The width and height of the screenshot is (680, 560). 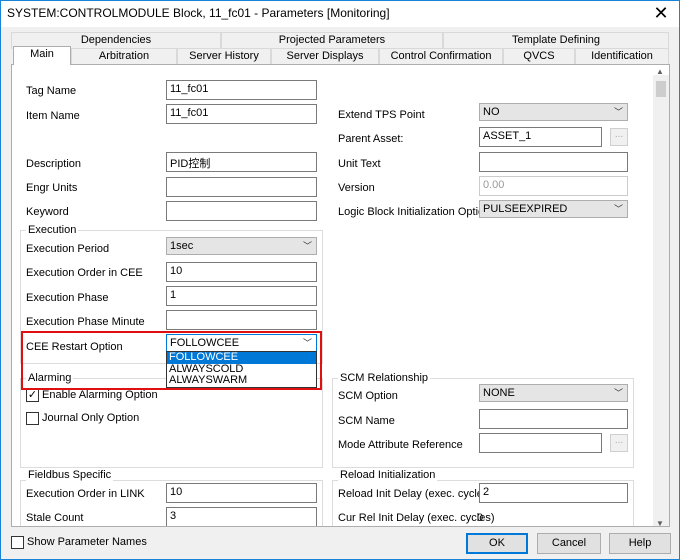 I want to click on logic-init-dropdown: PULSEEXPIRED ﹀, so click(x=553, y=209).